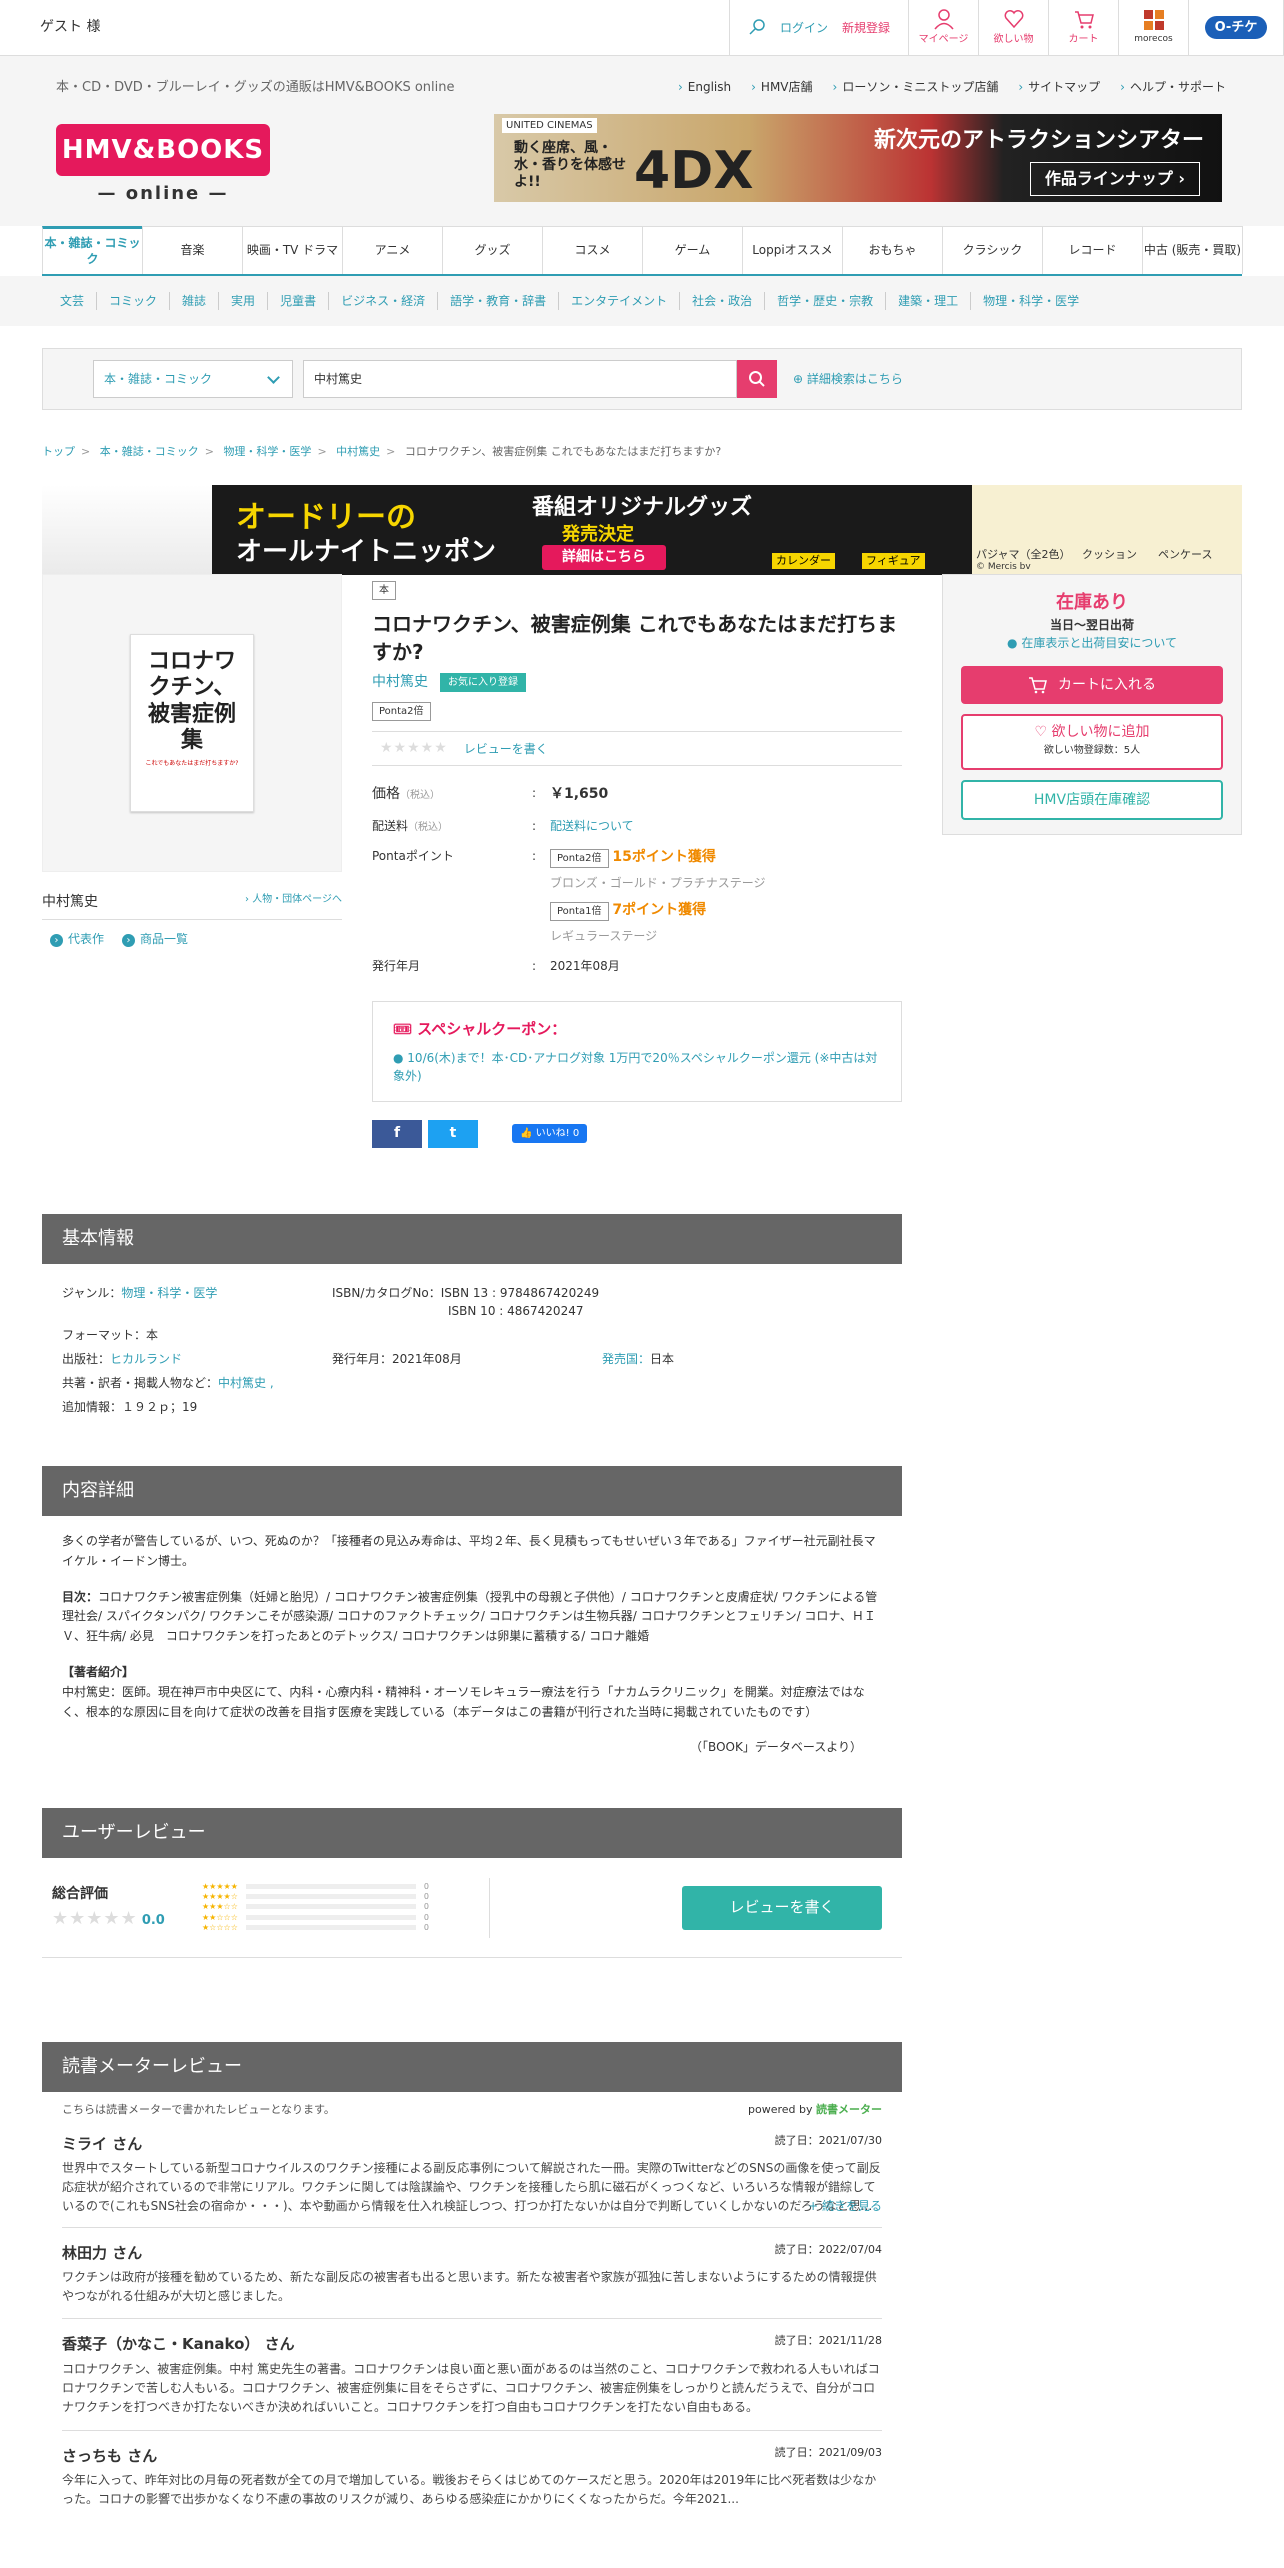 The image size is (1284, 2568). Describe the element at coordinates (77, 939) in the screenshot. I see `representative-works-link: 代表作` at that location.